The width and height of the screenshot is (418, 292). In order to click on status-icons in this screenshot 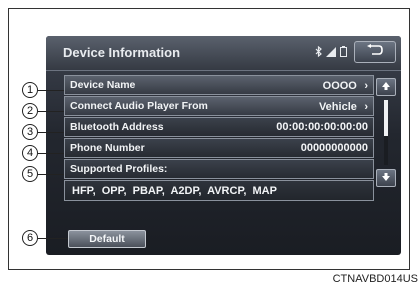, I will do `click(331, 52)`.